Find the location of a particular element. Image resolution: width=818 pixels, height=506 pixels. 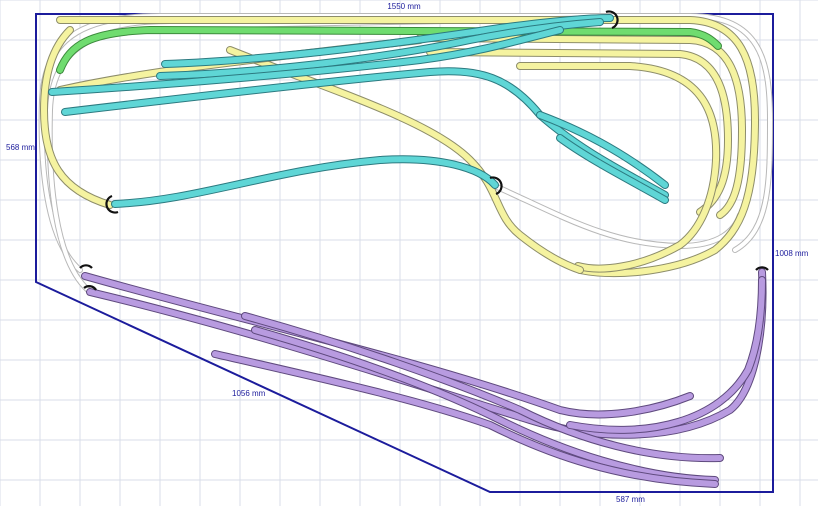

dimension-diagonal: 1056 mm is located at coordinates (249, 393).